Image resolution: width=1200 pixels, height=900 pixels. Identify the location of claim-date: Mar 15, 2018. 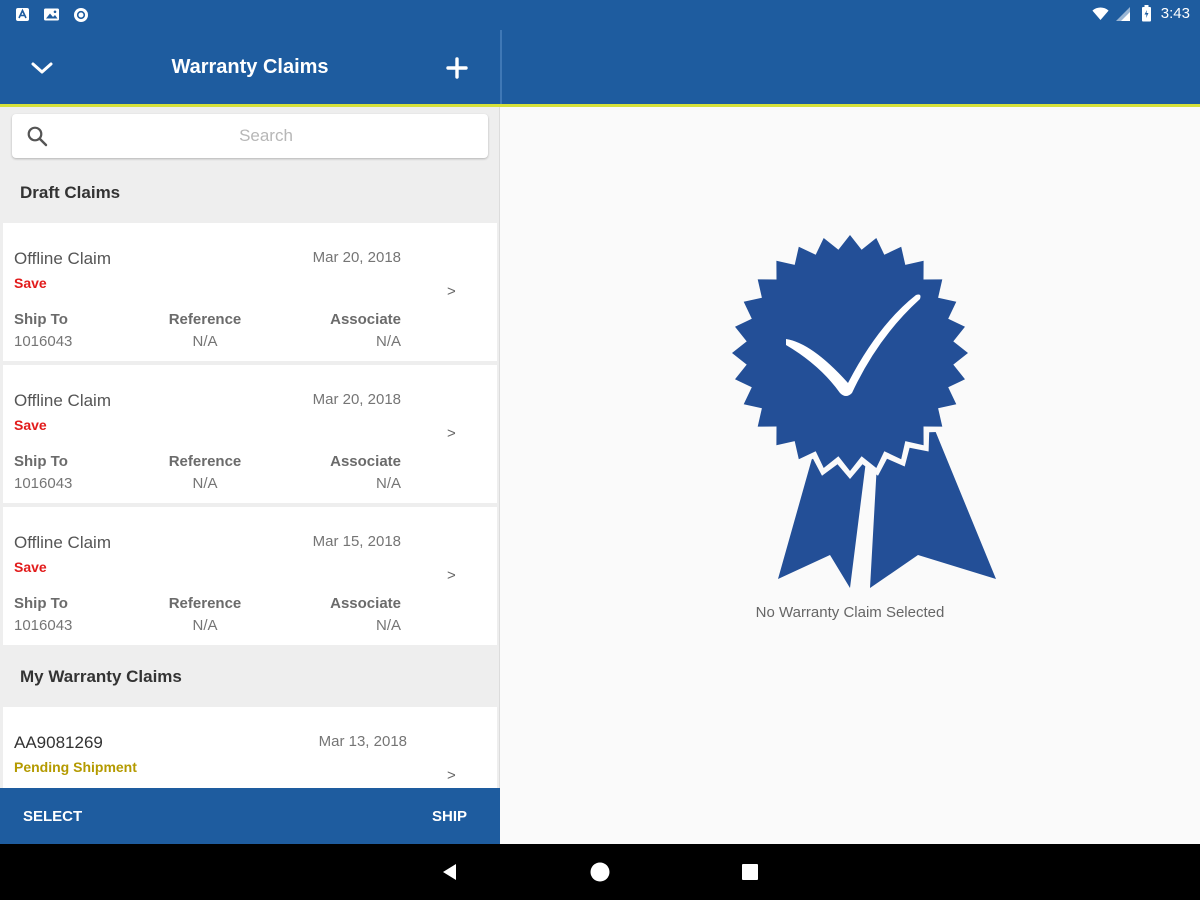
(356, 541).